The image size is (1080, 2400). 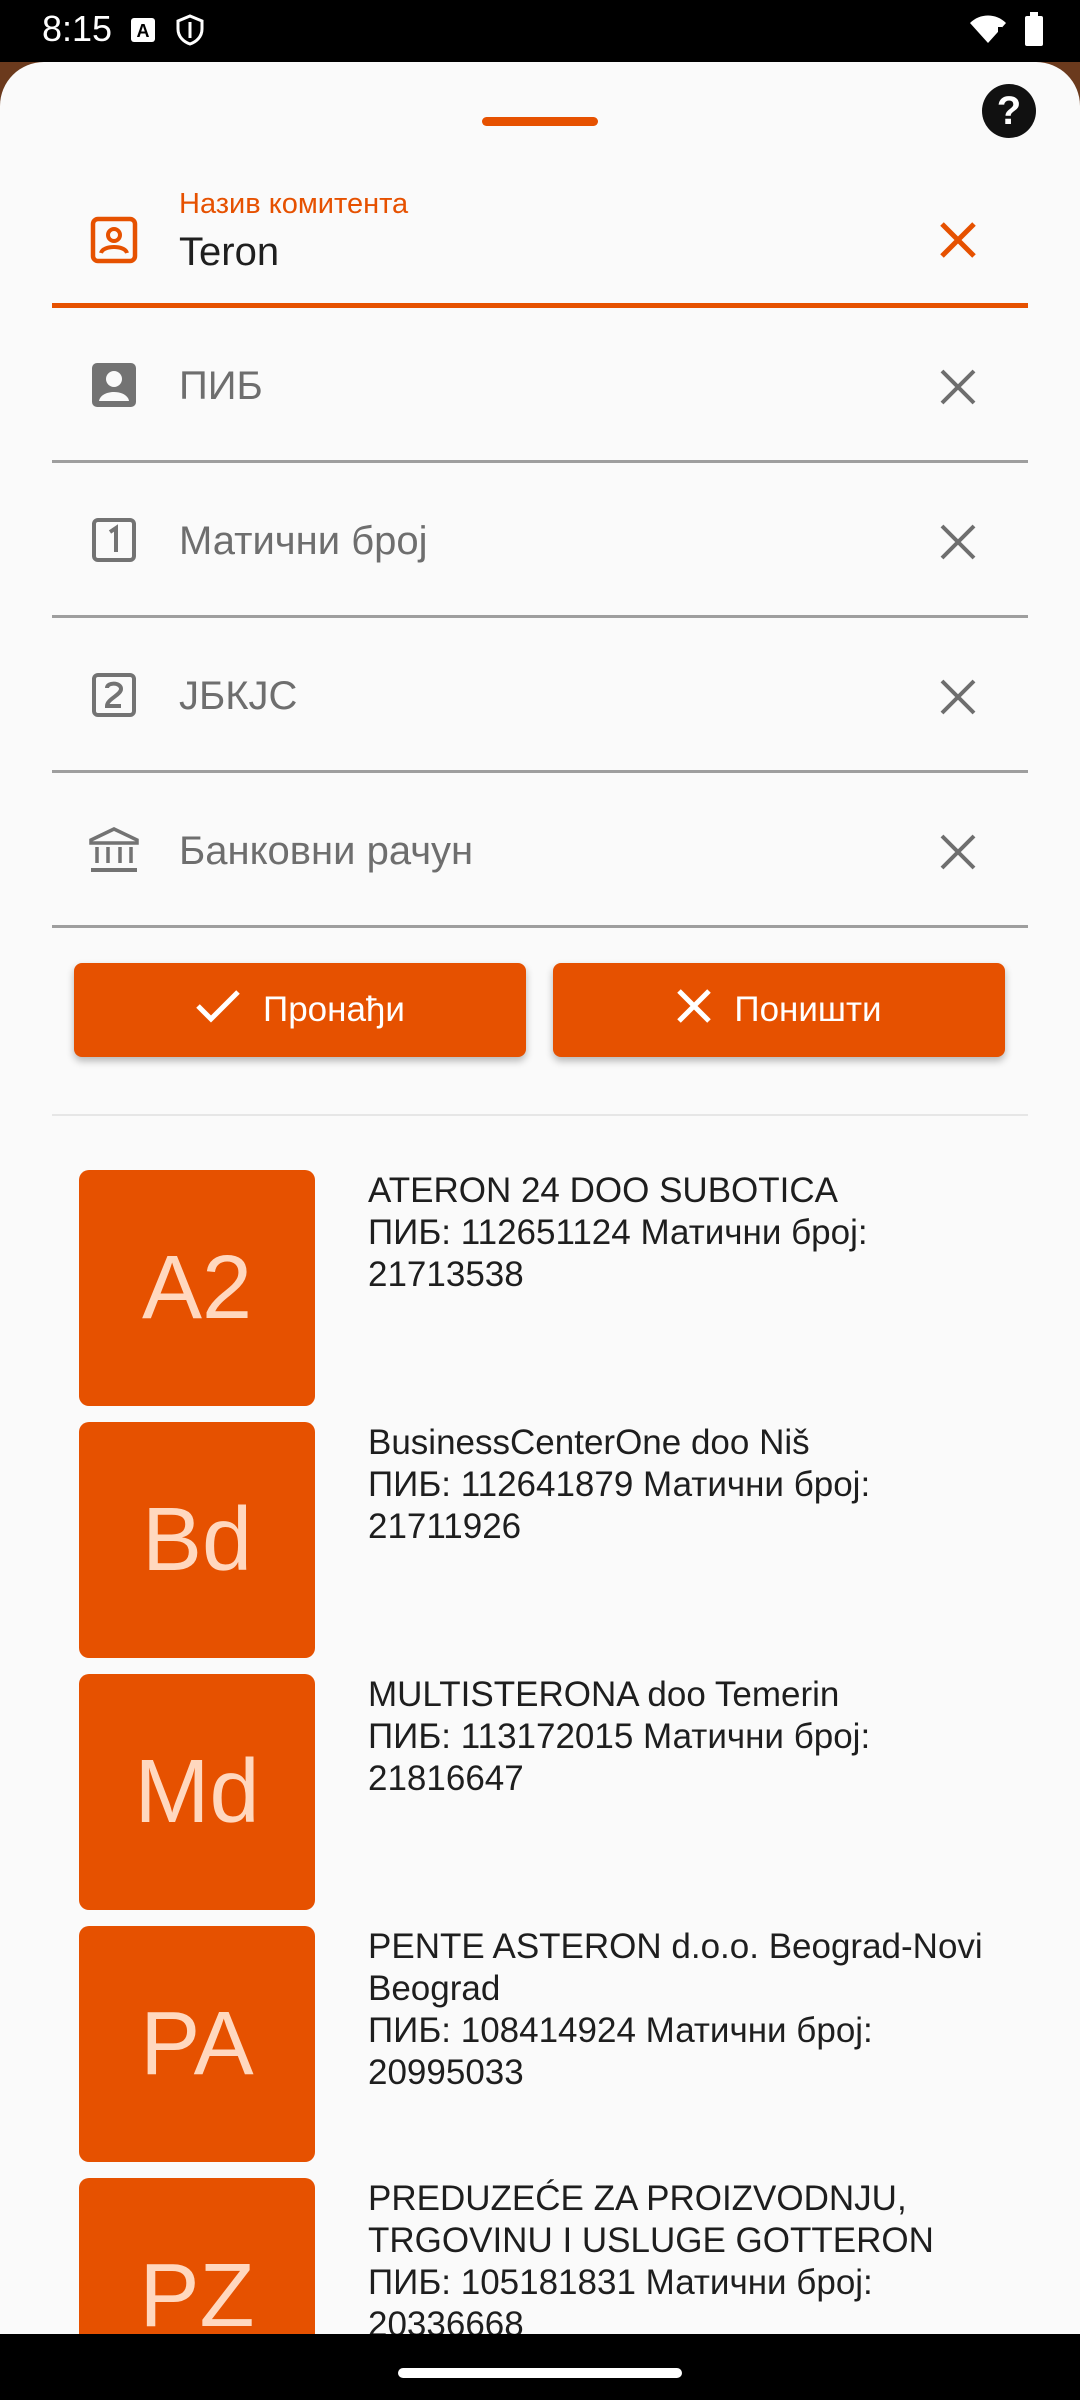 I want to click on check-icon, so click(x=218, y=1010).